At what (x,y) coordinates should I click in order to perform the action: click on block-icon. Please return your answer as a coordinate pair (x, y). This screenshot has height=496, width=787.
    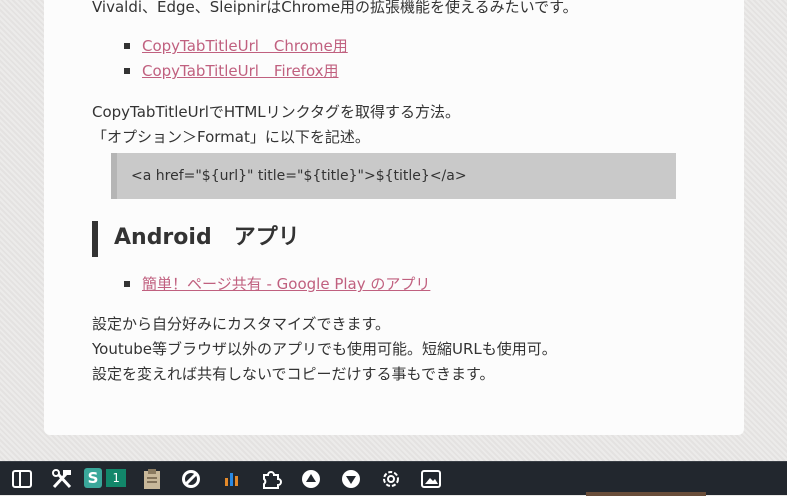
    Looking at the image, I should click on (191, 479).